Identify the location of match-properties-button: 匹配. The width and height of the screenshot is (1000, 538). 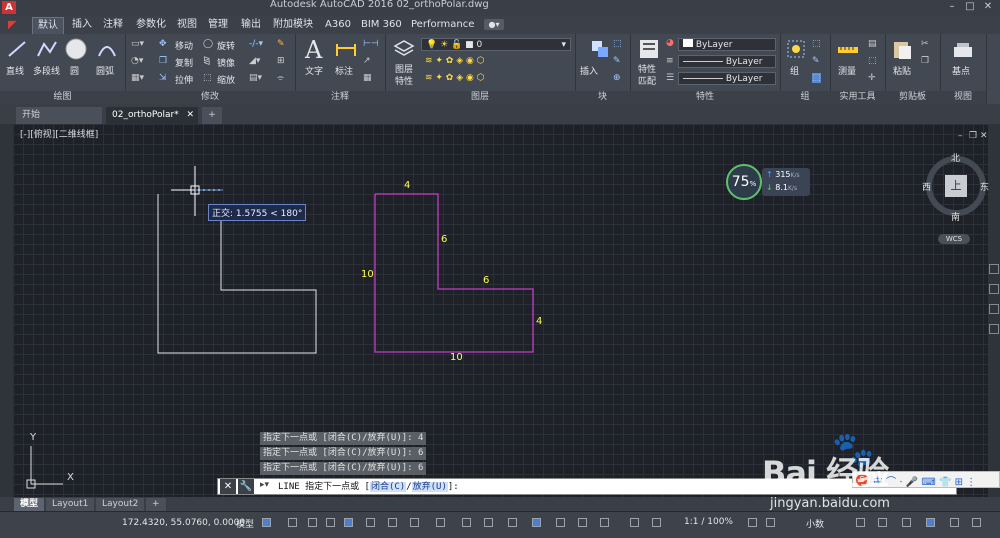
(647, 80).